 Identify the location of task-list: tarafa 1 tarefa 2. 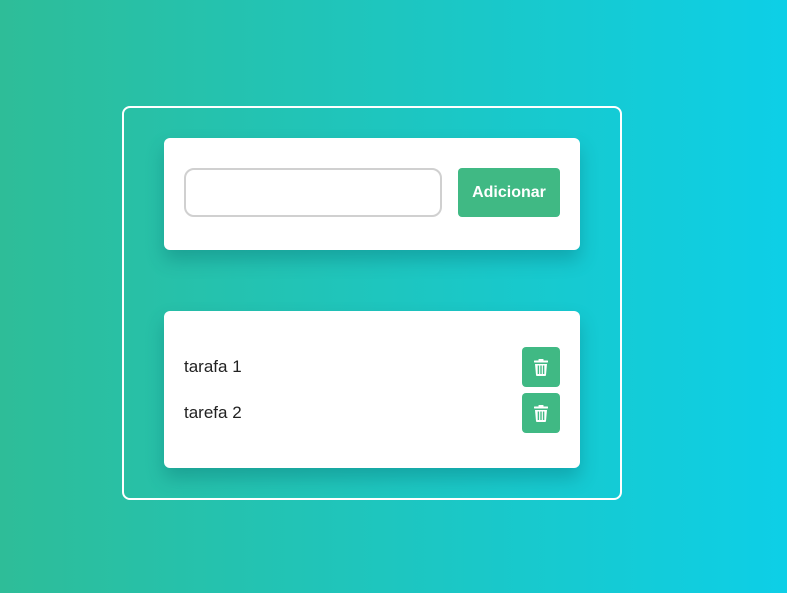
(372, 389).